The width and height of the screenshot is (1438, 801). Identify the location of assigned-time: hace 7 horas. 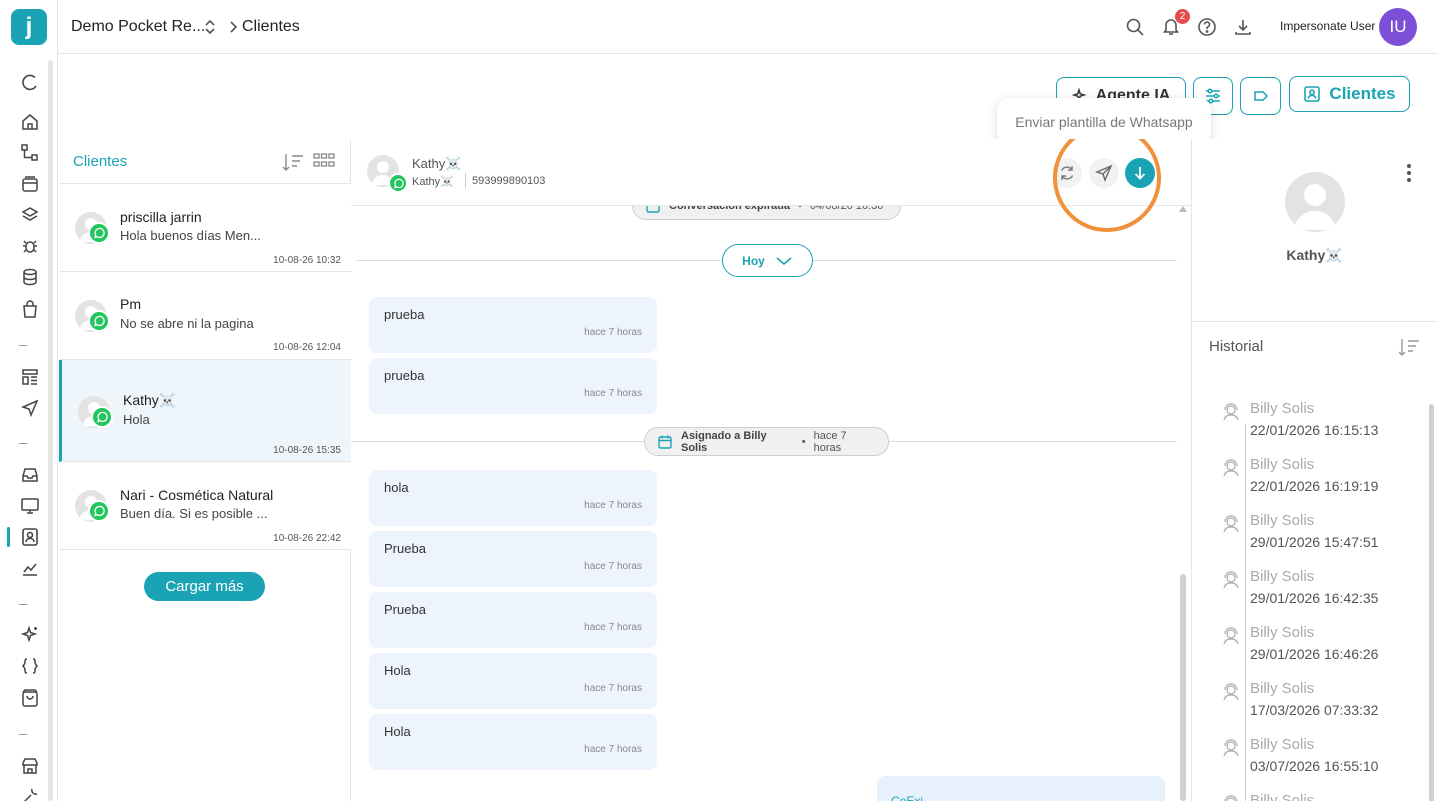
(830, 441).